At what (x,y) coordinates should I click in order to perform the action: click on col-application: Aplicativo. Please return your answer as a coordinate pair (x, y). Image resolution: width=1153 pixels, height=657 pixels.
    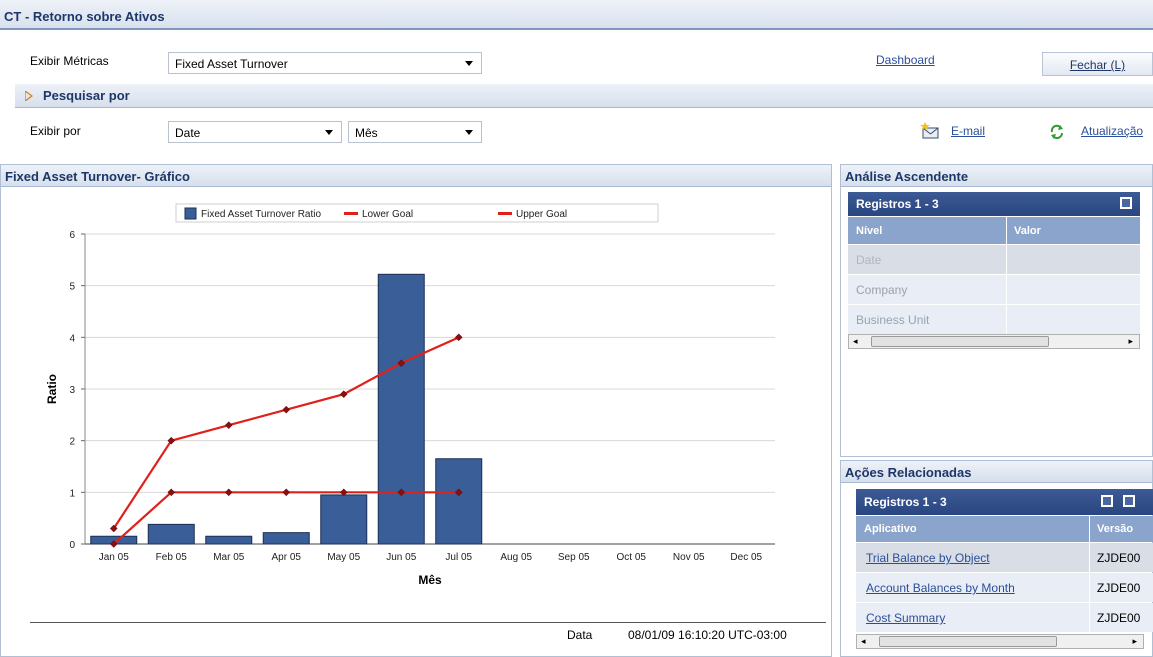
    Looking at the image, I should click on (890, 529).